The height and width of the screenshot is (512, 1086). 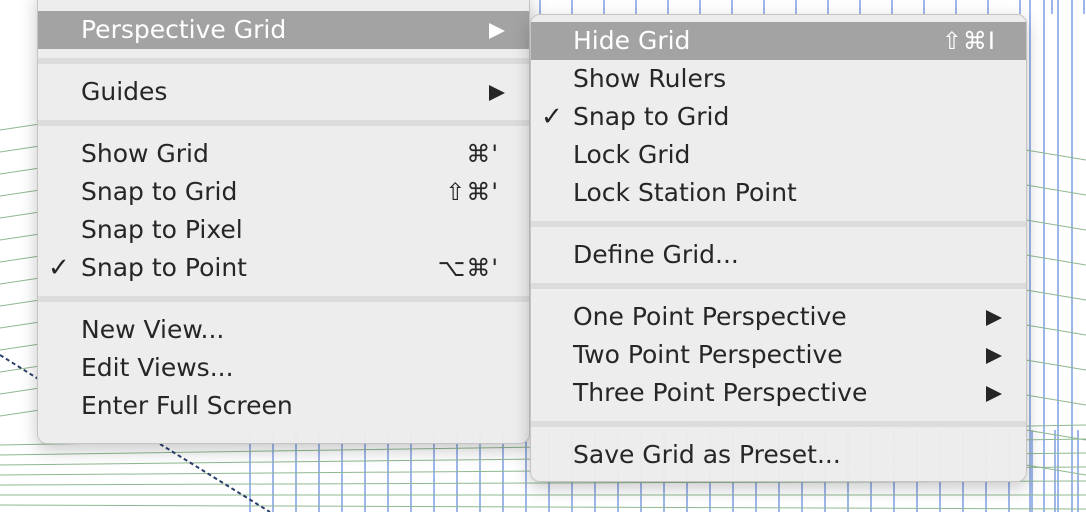 What do you see at coordinates (162, 229) in the screenshot?
I see `menu-item-label: Snap to Pixel` at bounding box center [162, 229].